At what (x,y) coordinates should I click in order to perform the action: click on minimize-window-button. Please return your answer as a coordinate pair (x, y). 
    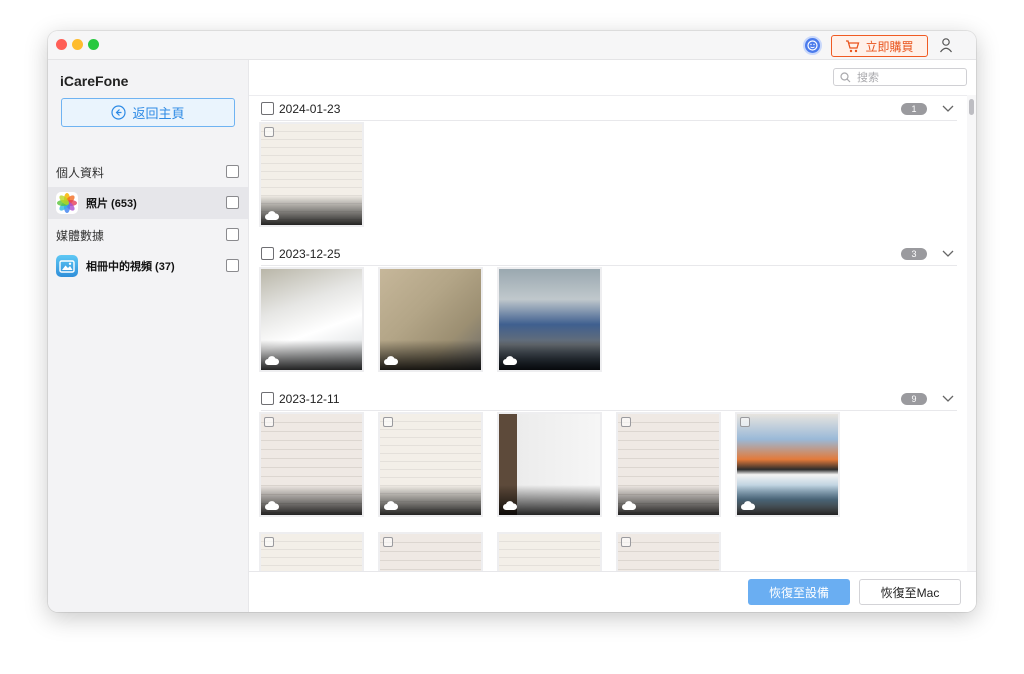
    Looking at the image, I should click on (77, 44).